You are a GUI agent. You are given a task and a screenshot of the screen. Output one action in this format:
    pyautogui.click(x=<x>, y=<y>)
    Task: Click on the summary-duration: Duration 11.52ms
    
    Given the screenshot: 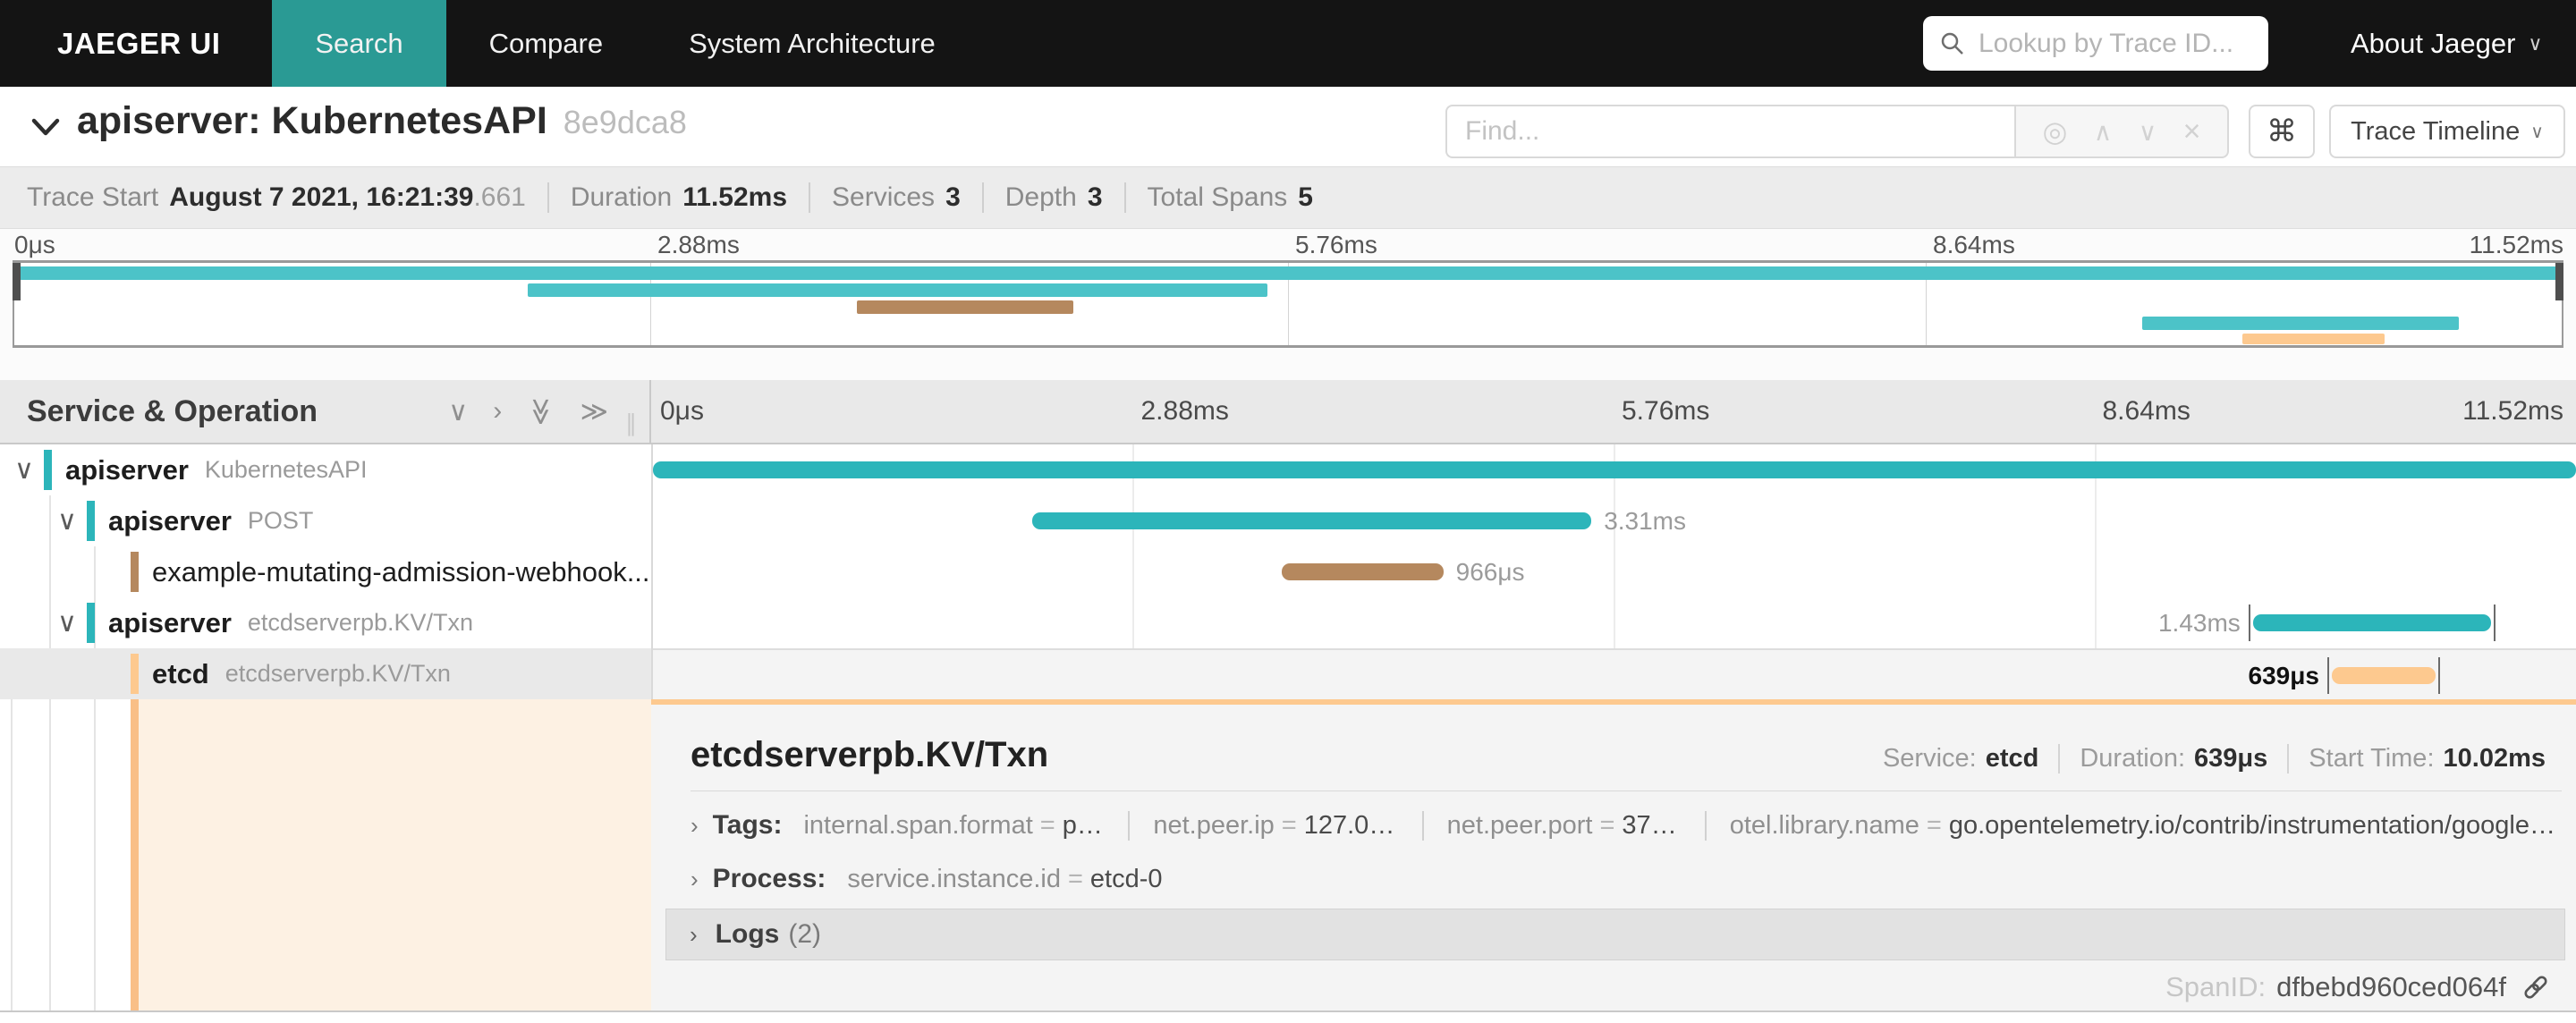 What is the action you would take?
    pyautogui.click(x=667, y=197)
    